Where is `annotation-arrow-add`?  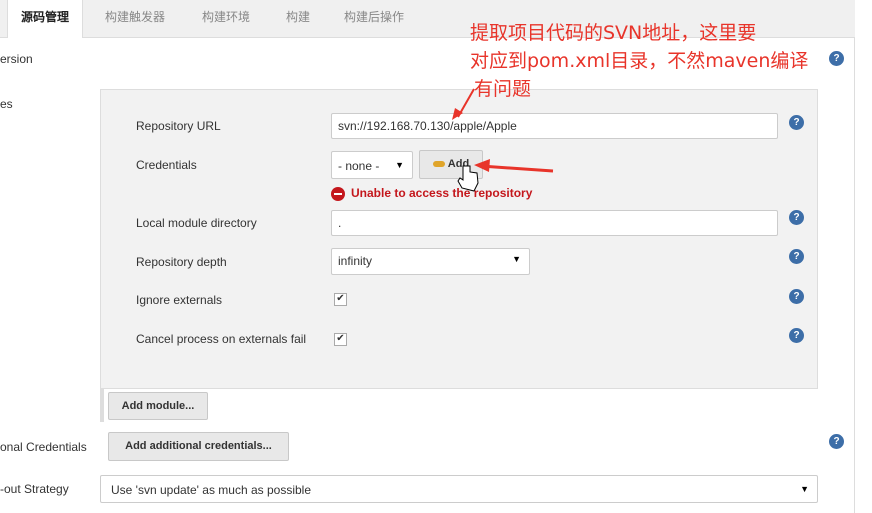 annotation-arrow-add is located at coordinates (517, 168).